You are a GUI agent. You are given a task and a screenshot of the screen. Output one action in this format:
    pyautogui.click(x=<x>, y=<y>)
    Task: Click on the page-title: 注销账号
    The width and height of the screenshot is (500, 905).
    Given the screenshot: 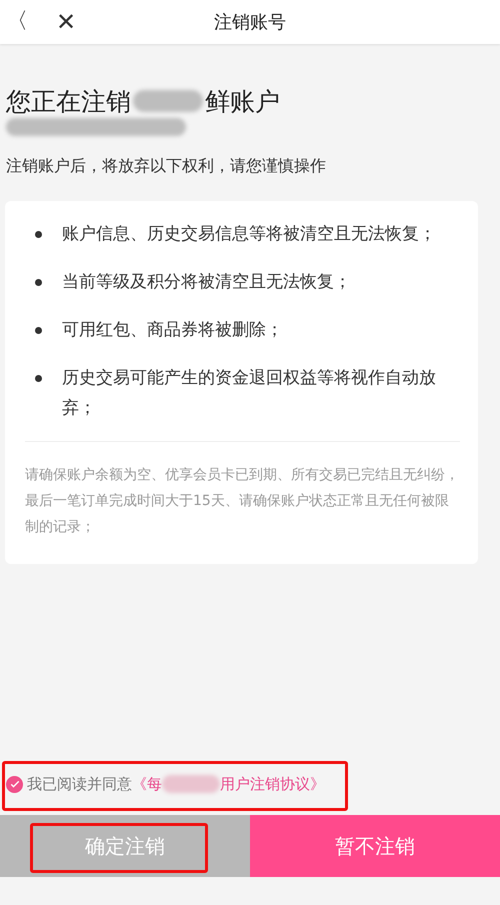 What is the action you would take?
    pyautogui.click(x=250, y=22)
    